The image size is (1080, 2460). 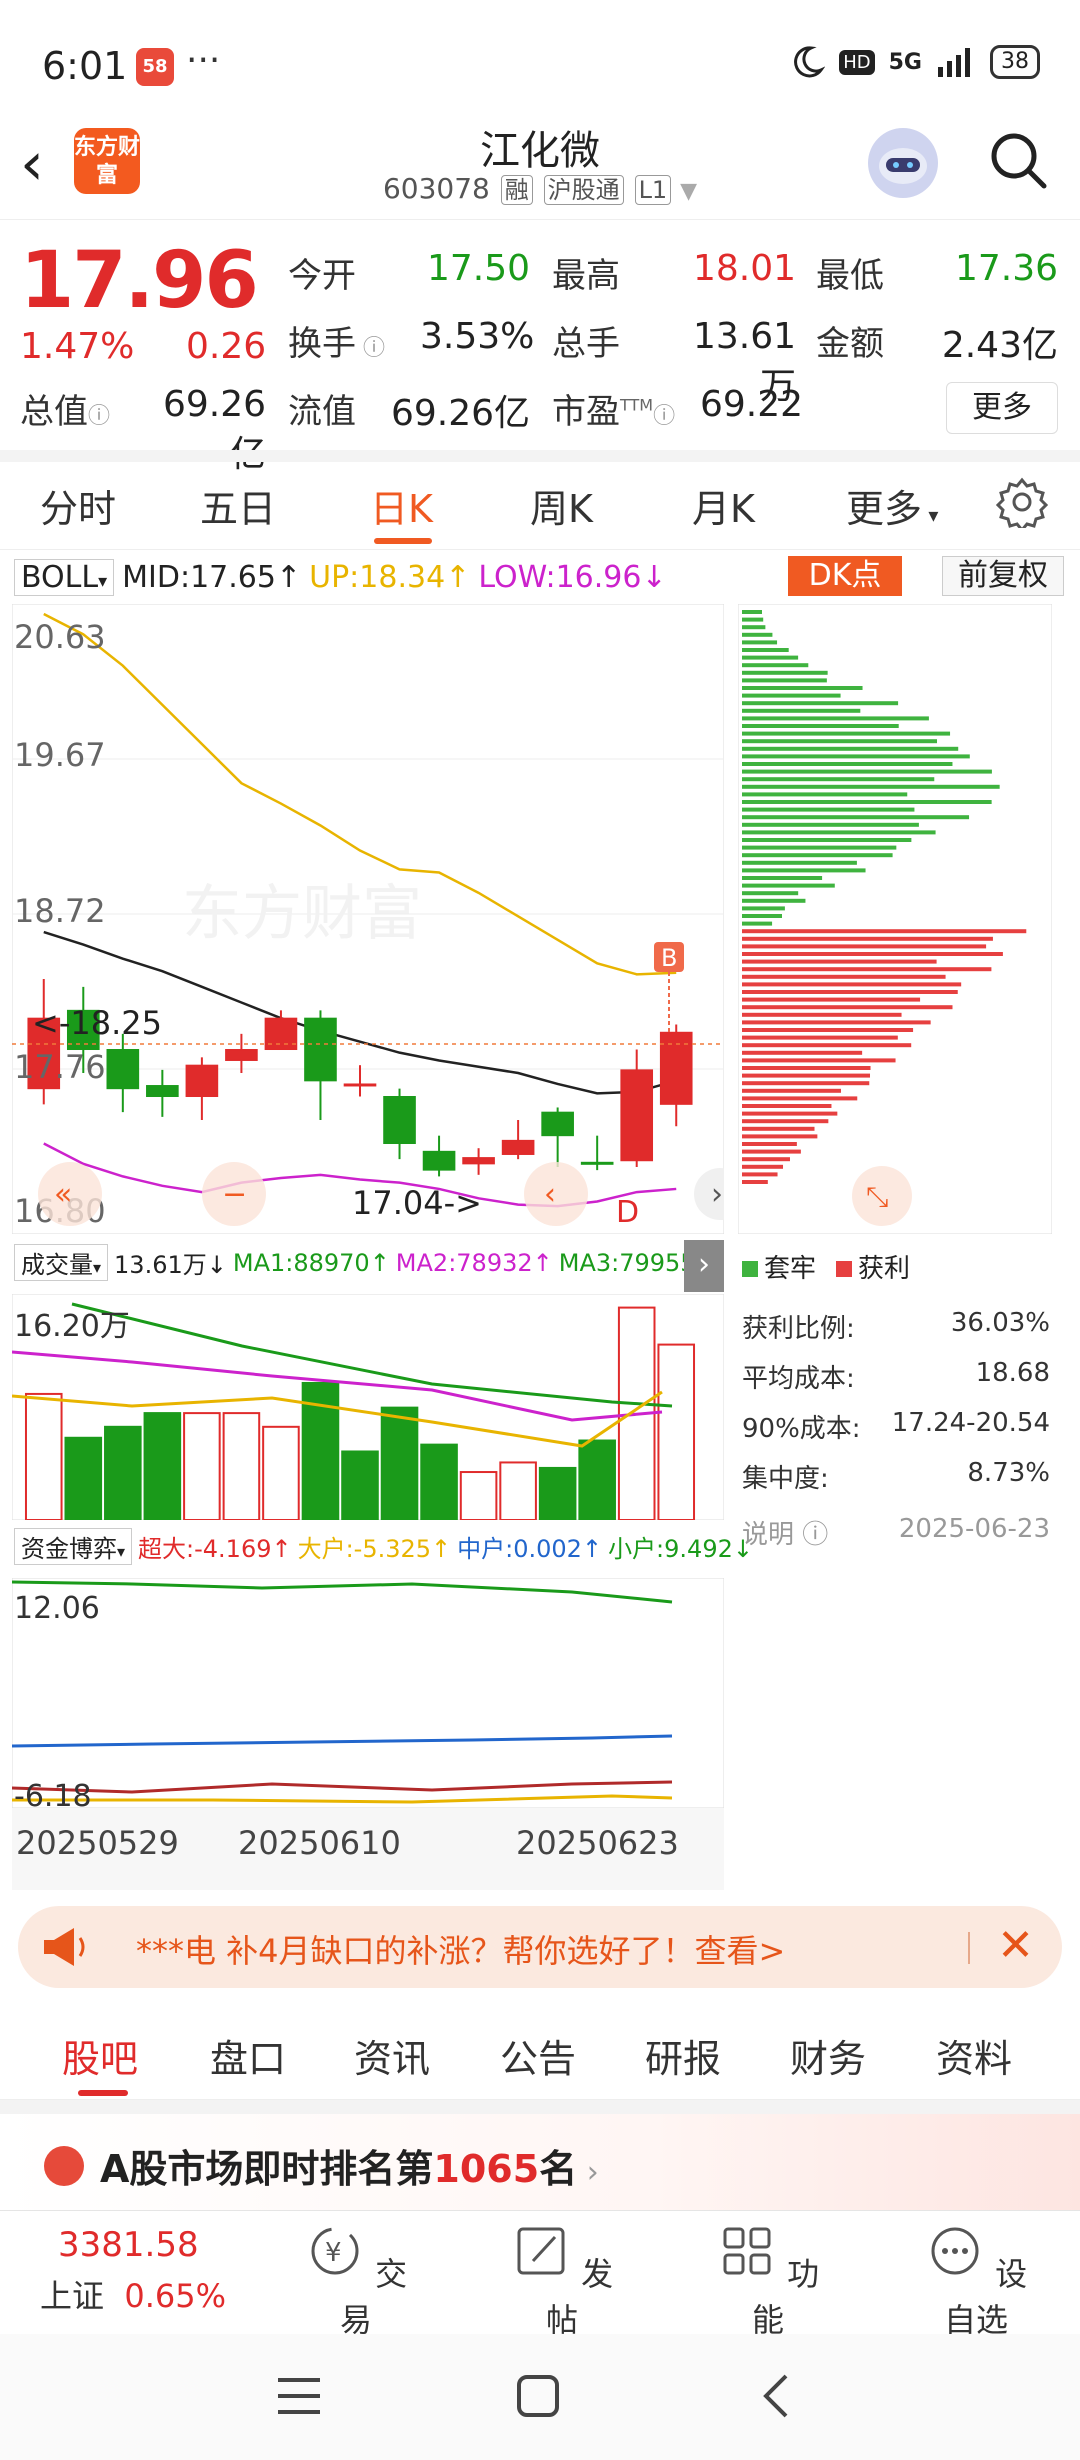 I want to click on expand-right-icon: ›, so click(x=704, y=1266).